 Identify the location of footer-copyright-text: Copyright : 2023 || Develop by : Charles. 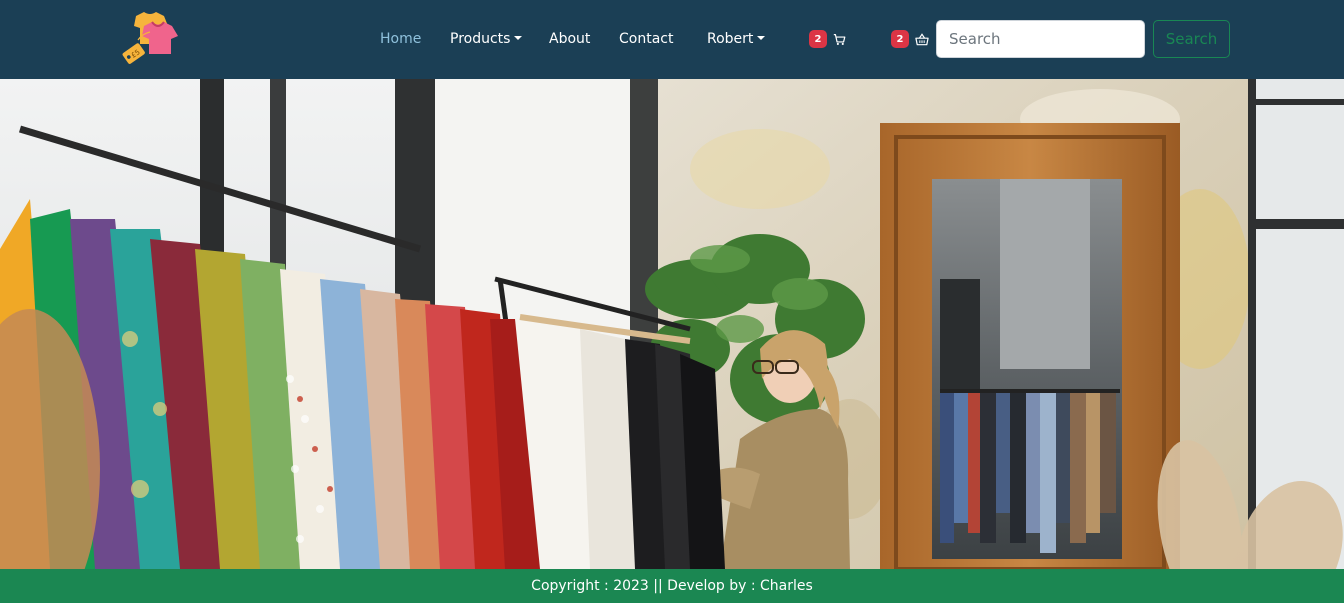
(672, 586).